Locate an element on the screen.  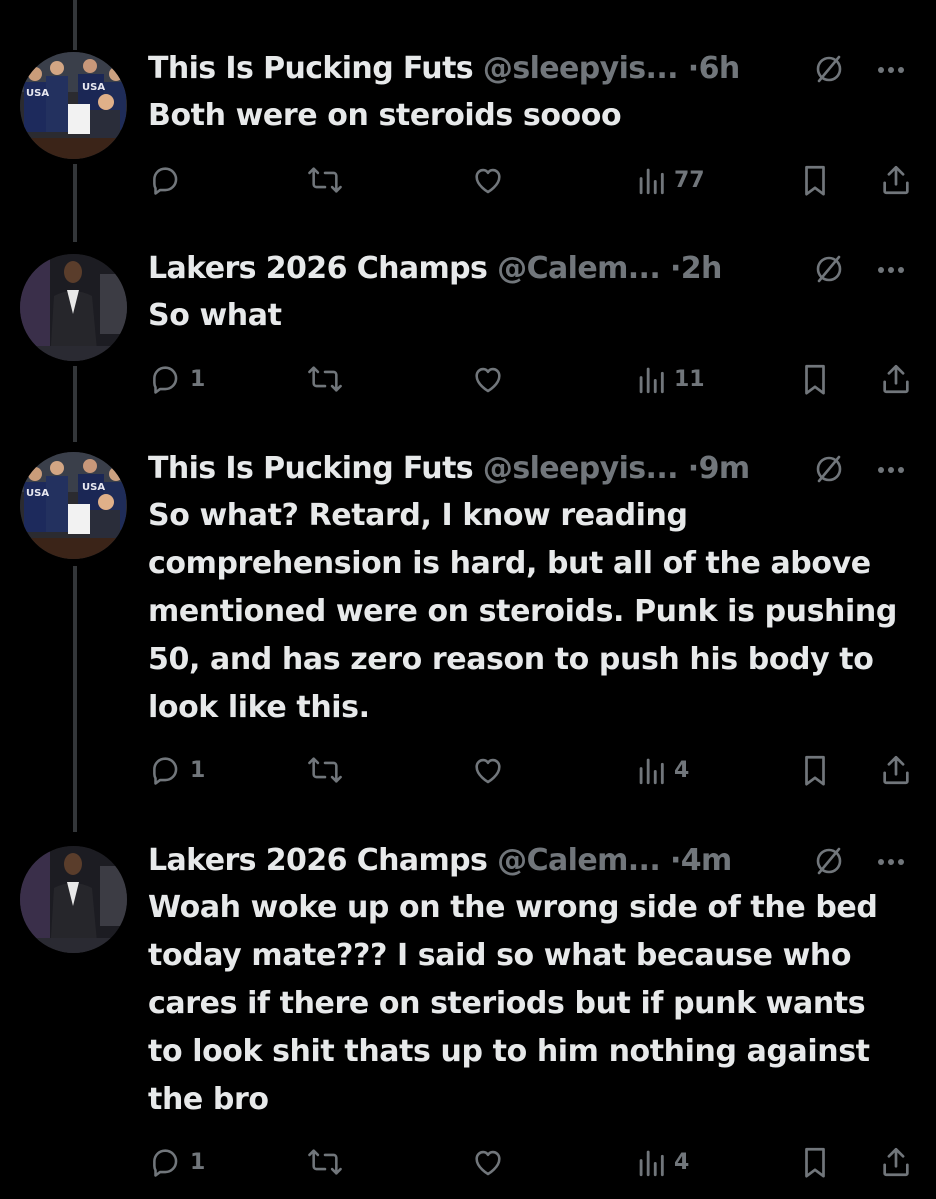
tweet-actions: 77 is located at coordinates (468, 180).